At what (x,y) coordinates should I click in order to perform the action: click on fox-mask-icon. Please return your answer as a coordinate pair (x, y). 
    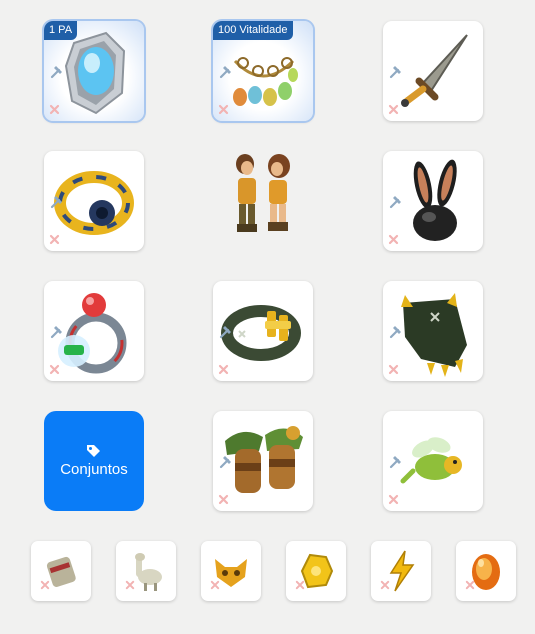
    Looking at the image, I should click on (231, 573).